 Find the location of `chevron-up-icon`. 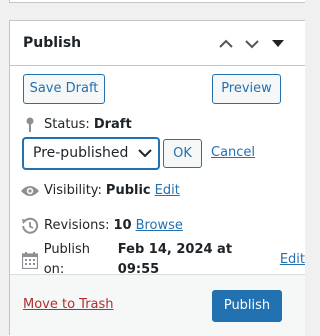

chevron-up-icon is located at coordinates (226, 43).